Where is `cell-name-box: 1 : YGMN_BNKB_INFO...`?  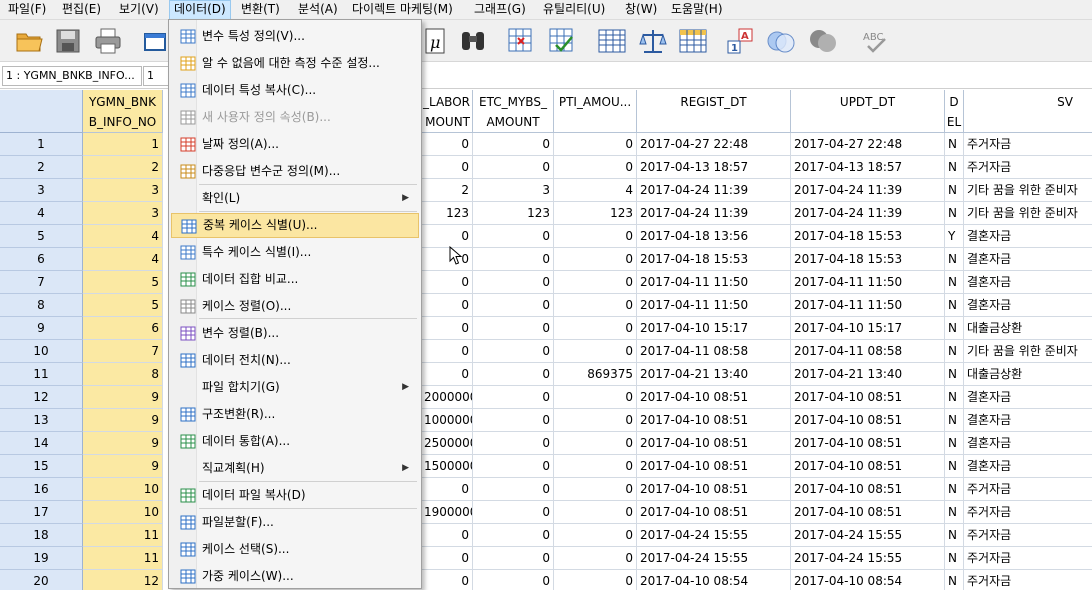 cell-name-box: 1 : YGMN_BNKB_INFO... is located at coordinates (72, 76).